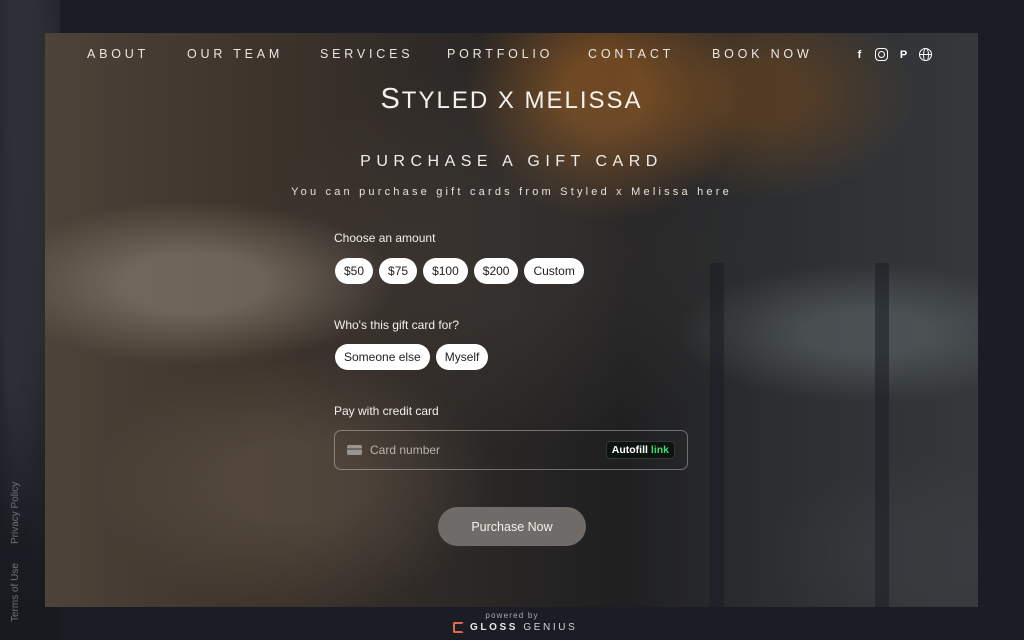 The width and height of the screenshot is (1024, 640). What do you see at coordinates (118, 54) in the screenshot?
I see `nav-about: ABOUT` at bounding box center [118, 54].